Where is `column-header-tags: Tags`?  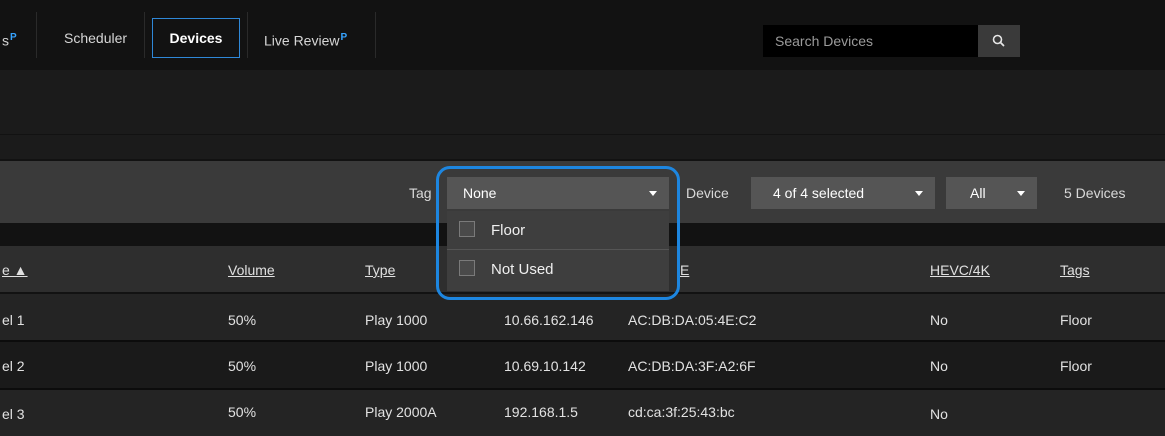 column-header-tags: Tags is located at coordinates (1075, 270).